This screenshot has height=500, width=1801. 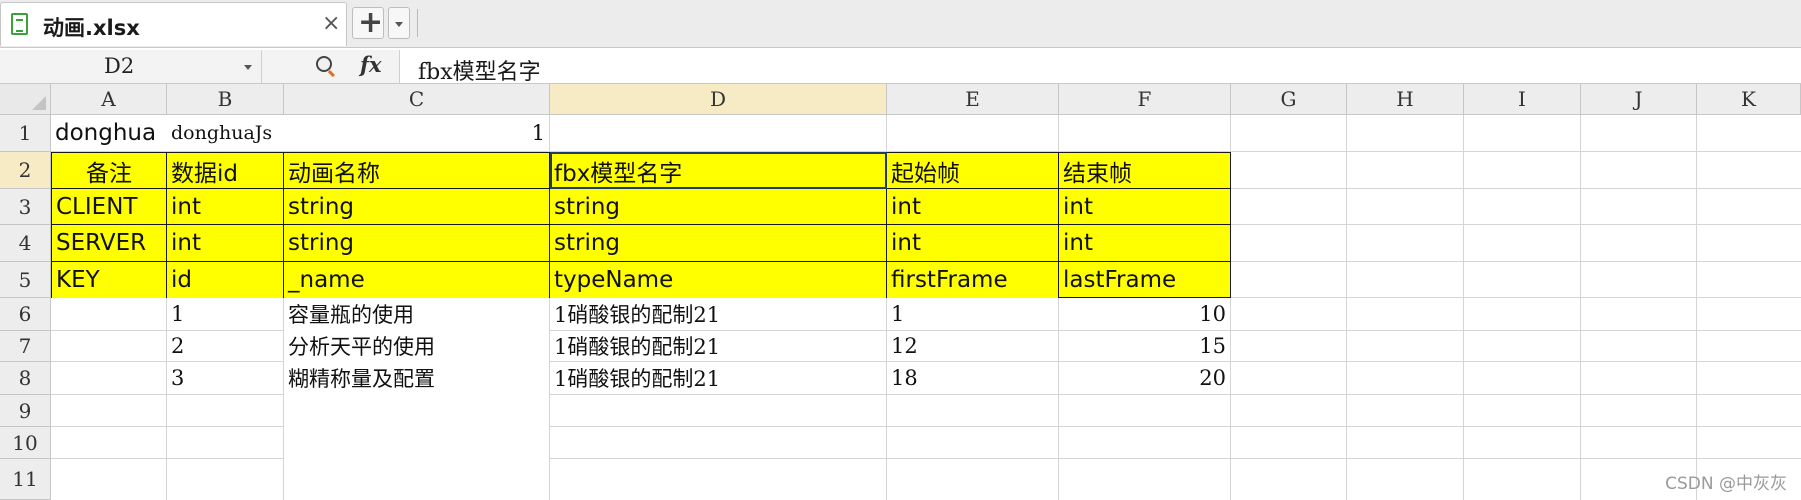 What do you see at coordinates (718, 99) in the screenshot?
I see `column-header-d: D` at bounding box center [718, 99].